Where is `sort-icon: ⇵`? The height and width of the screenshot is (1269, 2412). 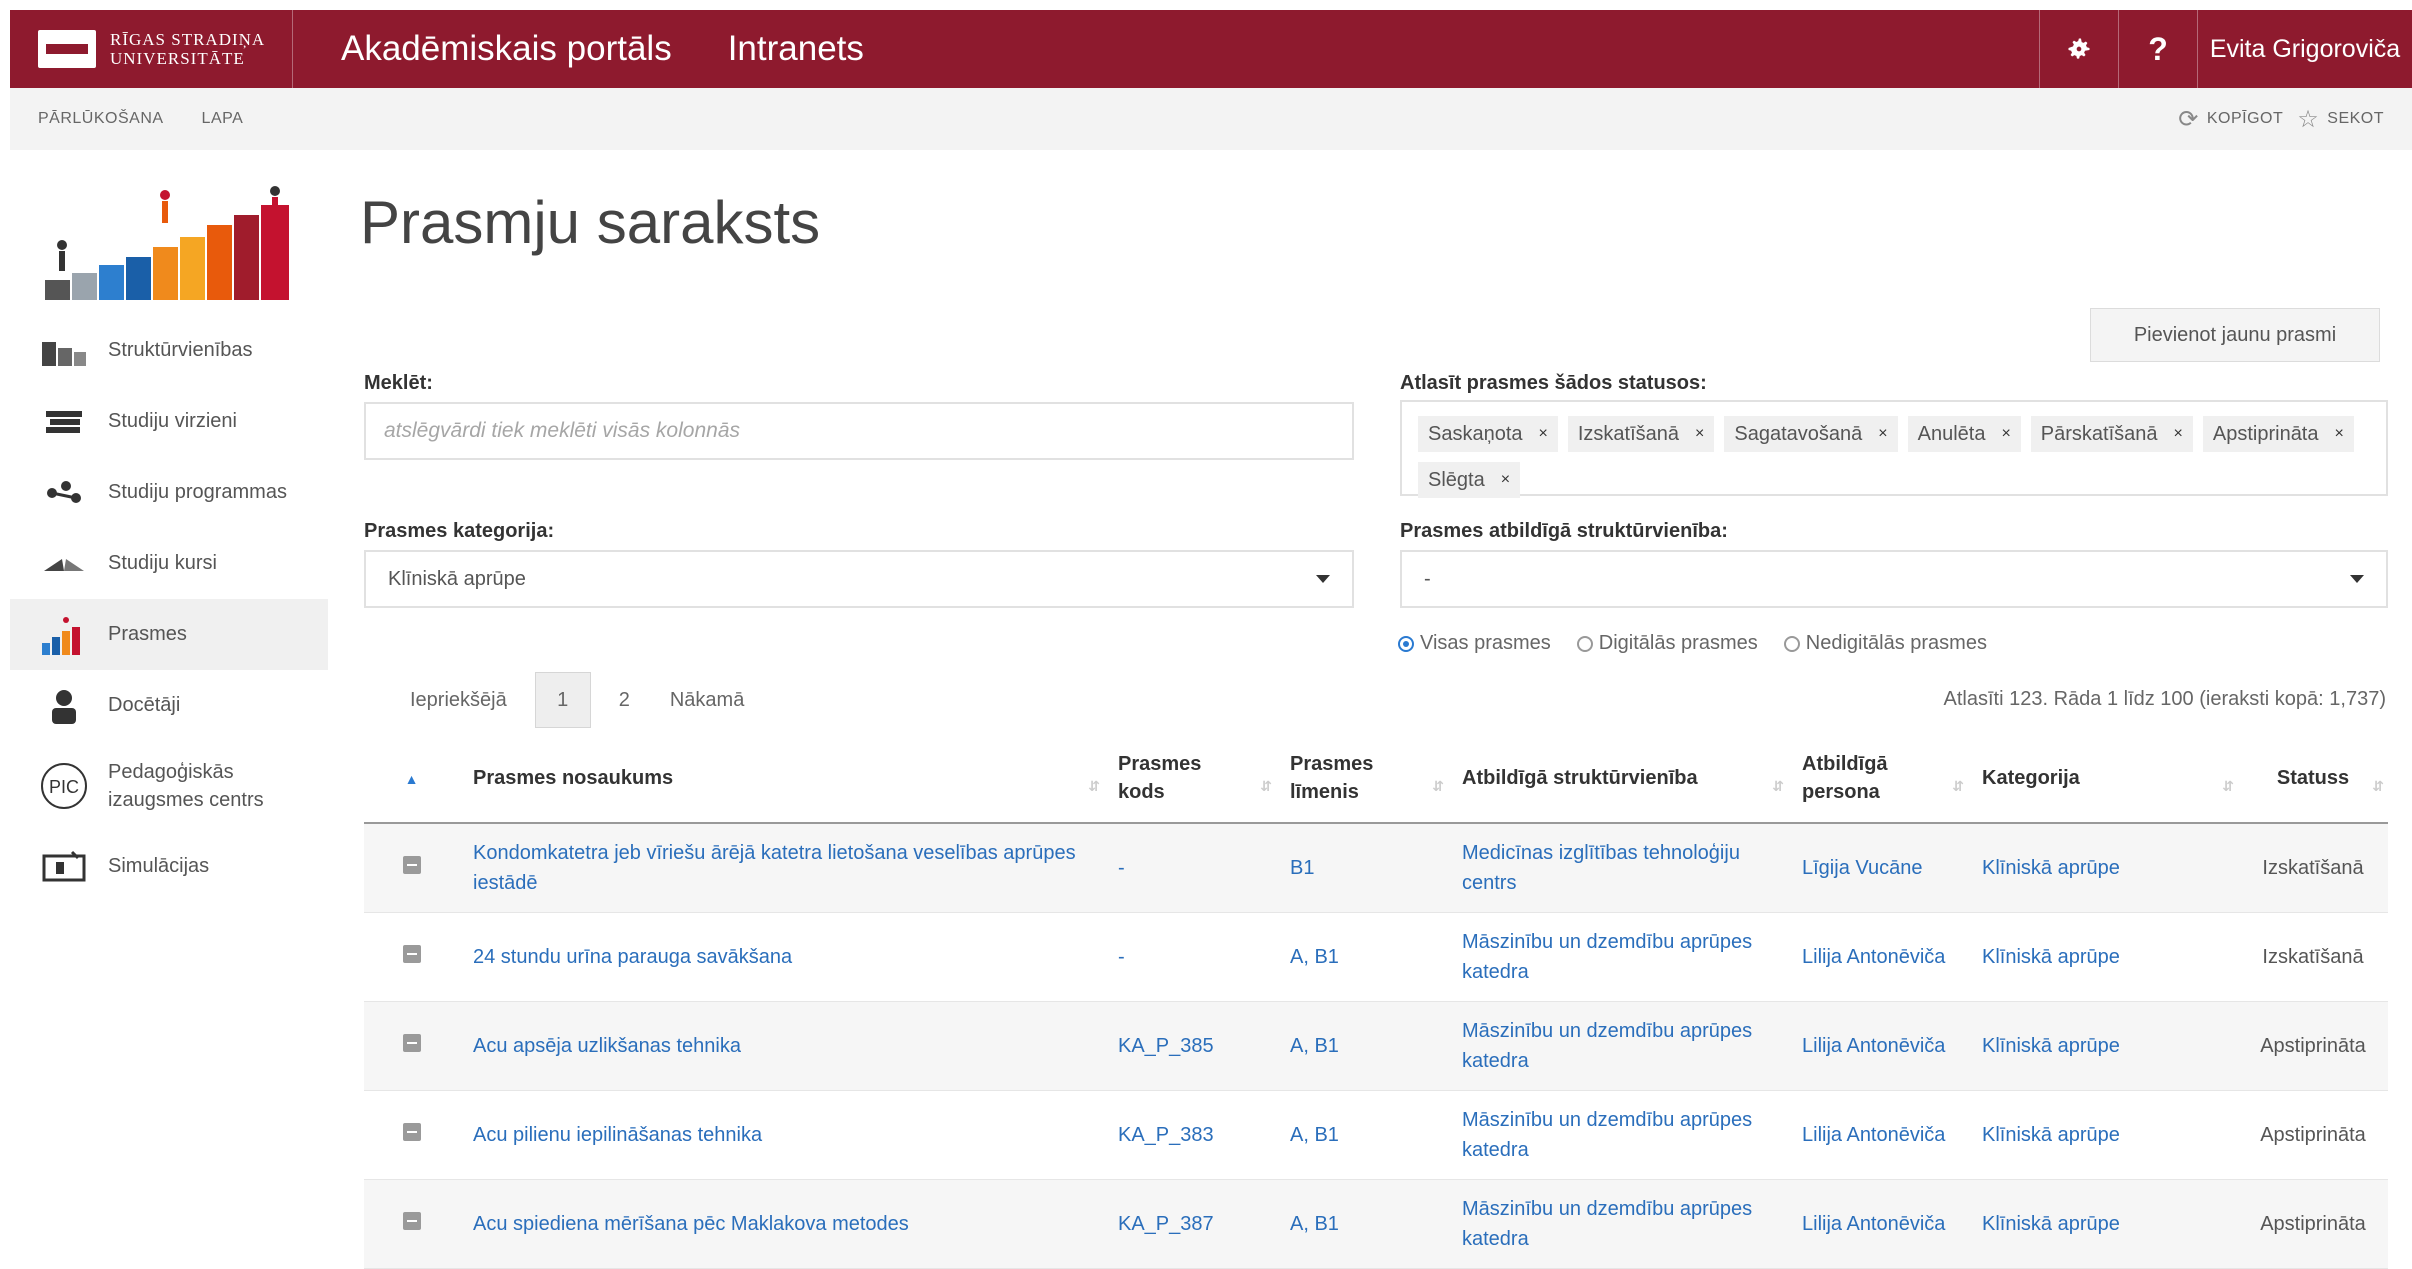
sort-icon: ⇵ is located at coordinates (1958, 786).